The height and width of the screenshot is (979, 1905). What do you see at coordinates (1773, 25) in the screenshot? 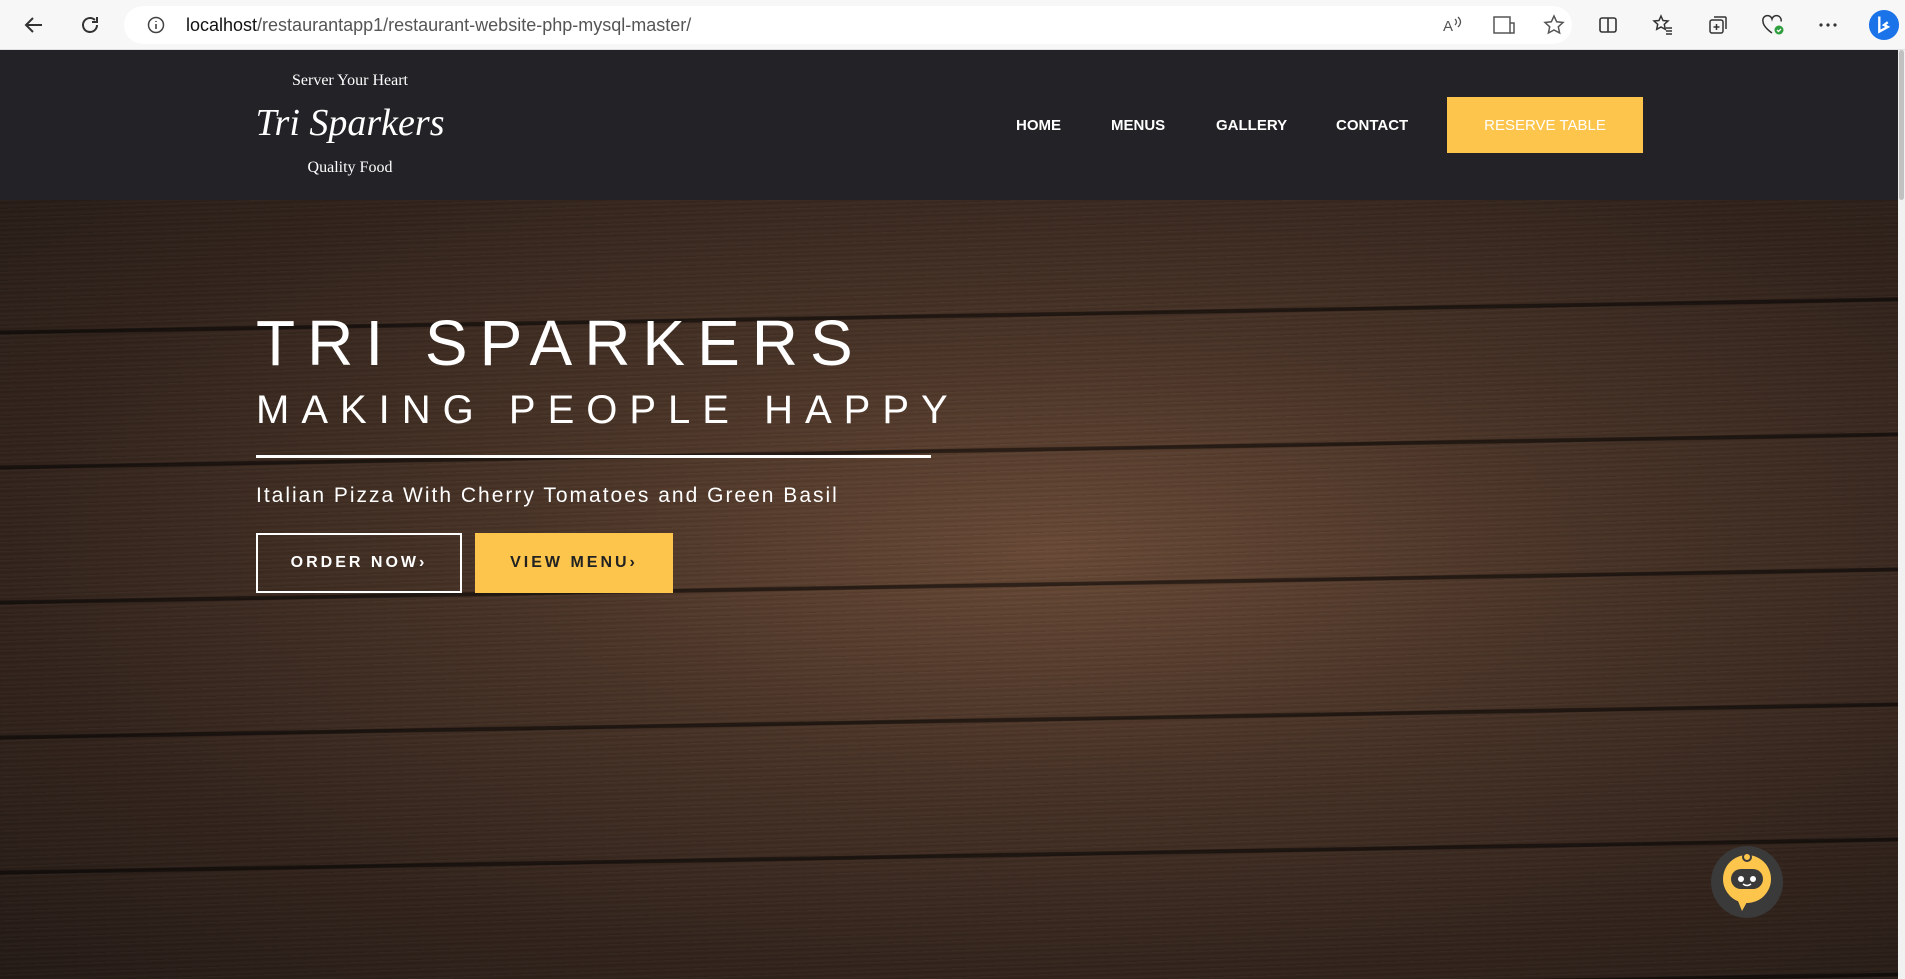
I see `browser-essentials-icon` at bounding box center [1773, 25].